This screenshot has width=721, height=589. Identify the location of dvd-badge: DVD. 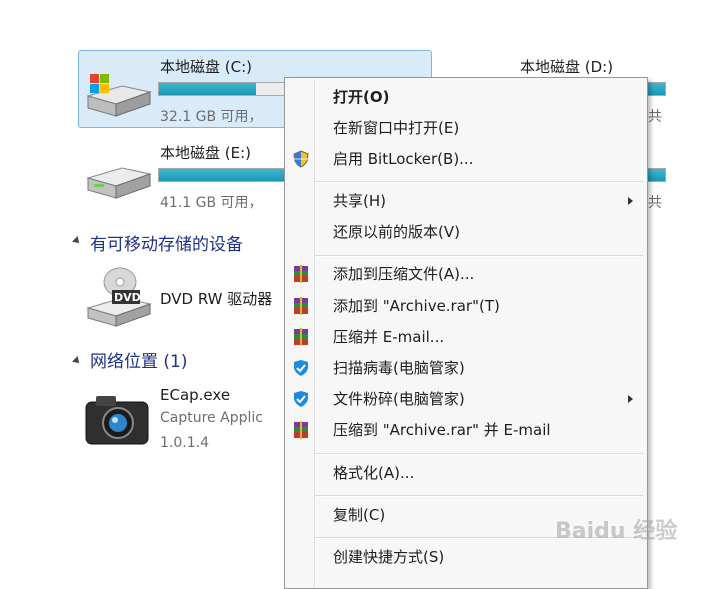
(127, 297).